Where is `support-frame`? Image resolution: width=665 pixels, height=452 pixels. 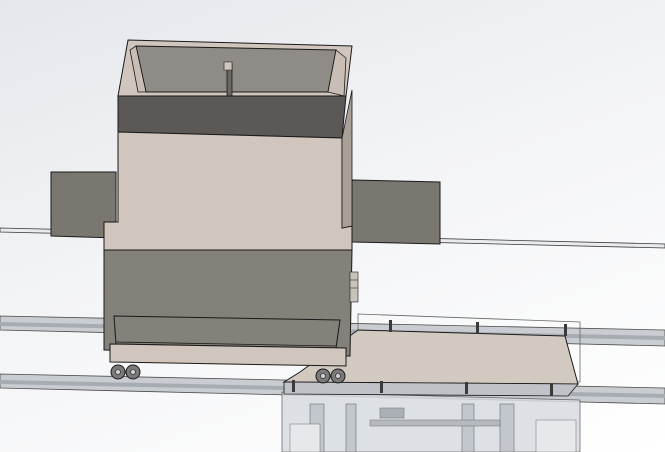 support-frame is located at coordinates (431, 421).